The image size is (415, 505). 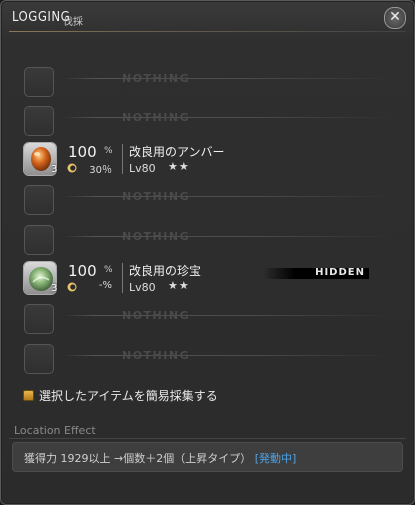 I want to click on title-divider, so click(x=207, y=31).